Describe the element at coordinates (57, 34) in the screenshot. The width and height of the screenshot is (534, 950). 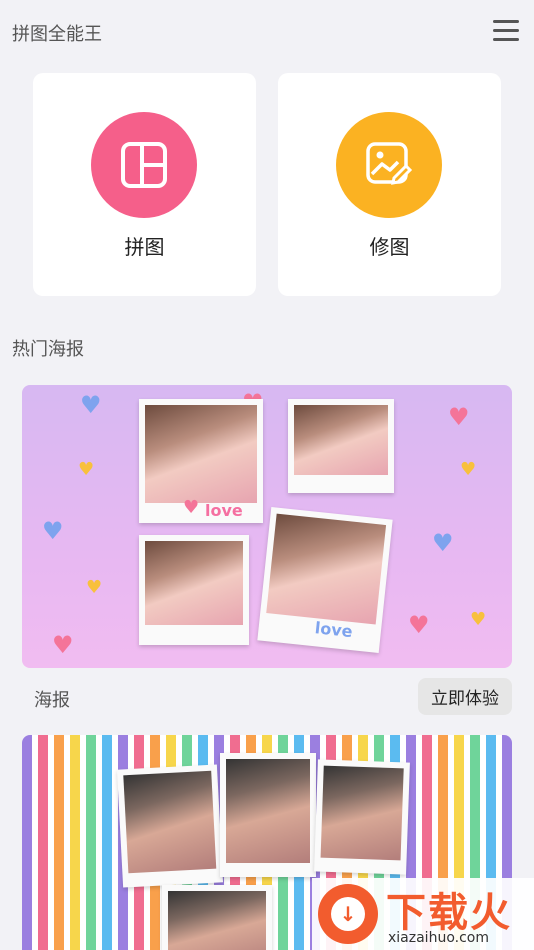
I see `app-title: 拼图全能王` at that location.